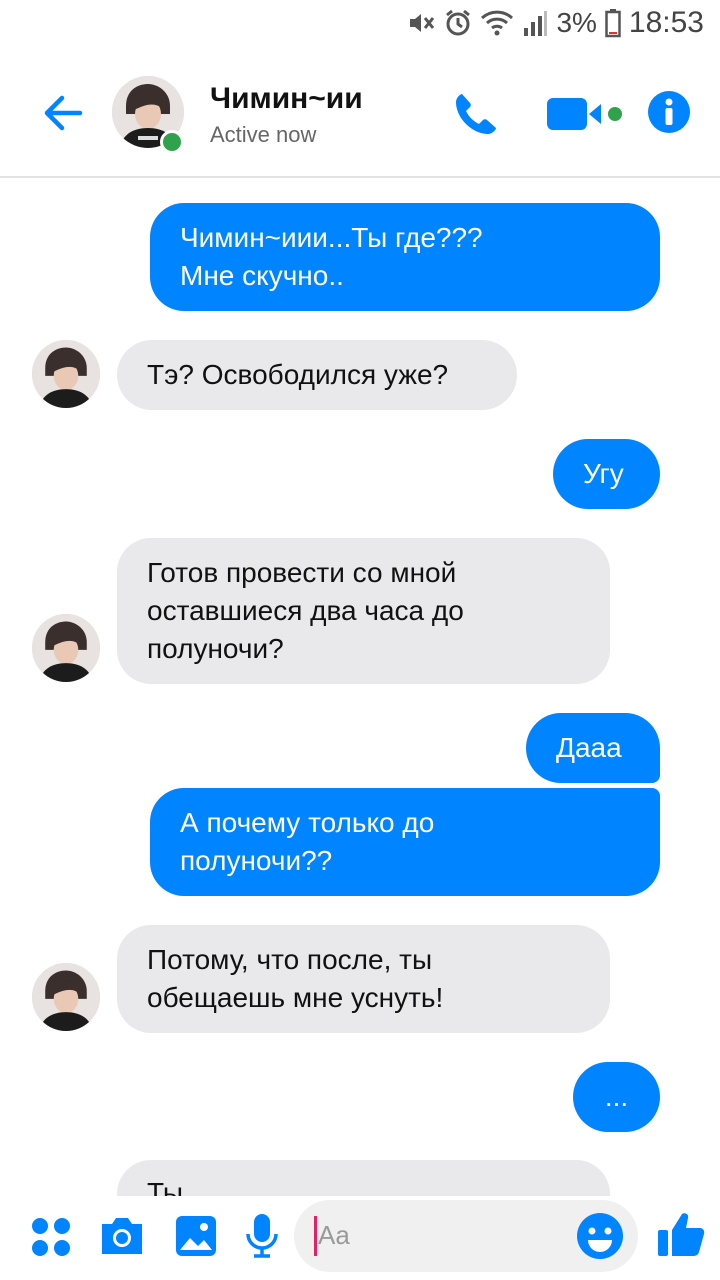  Describe the element at coordinates (497, 23) in the screenshot. I see `wifi-icon` at that location.